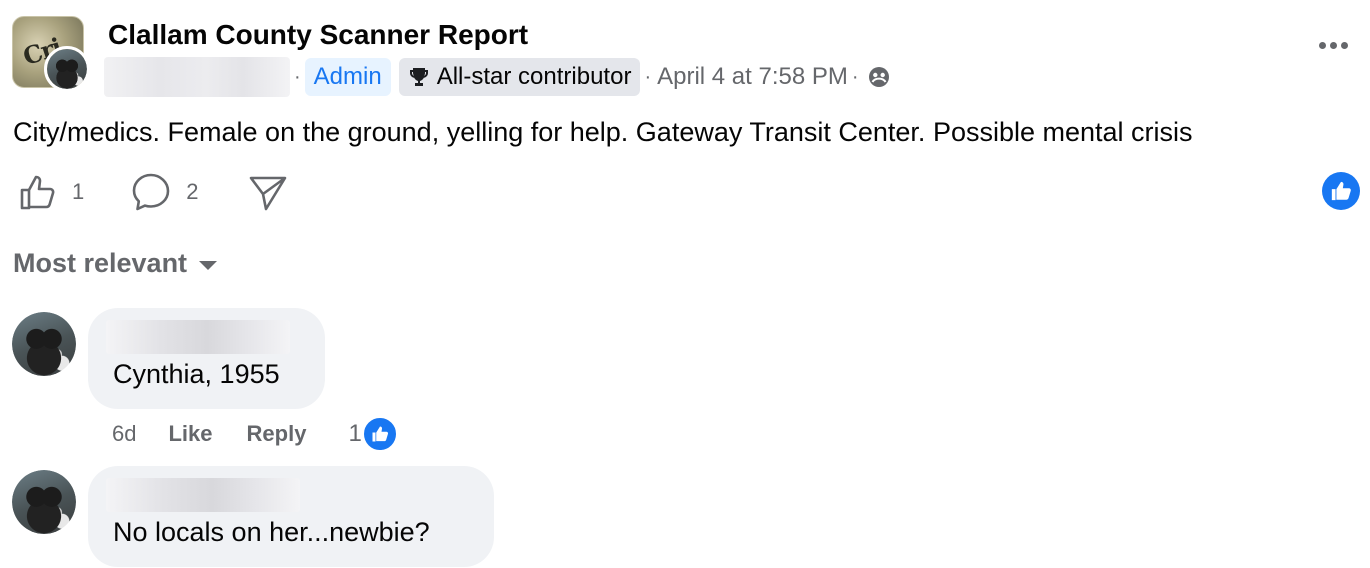 This screenshot has width=1370, height=568. Describe the element at coordinates (196, 374) in the screenshot. I see `comment-text: Cynthia, 1955` at that location.